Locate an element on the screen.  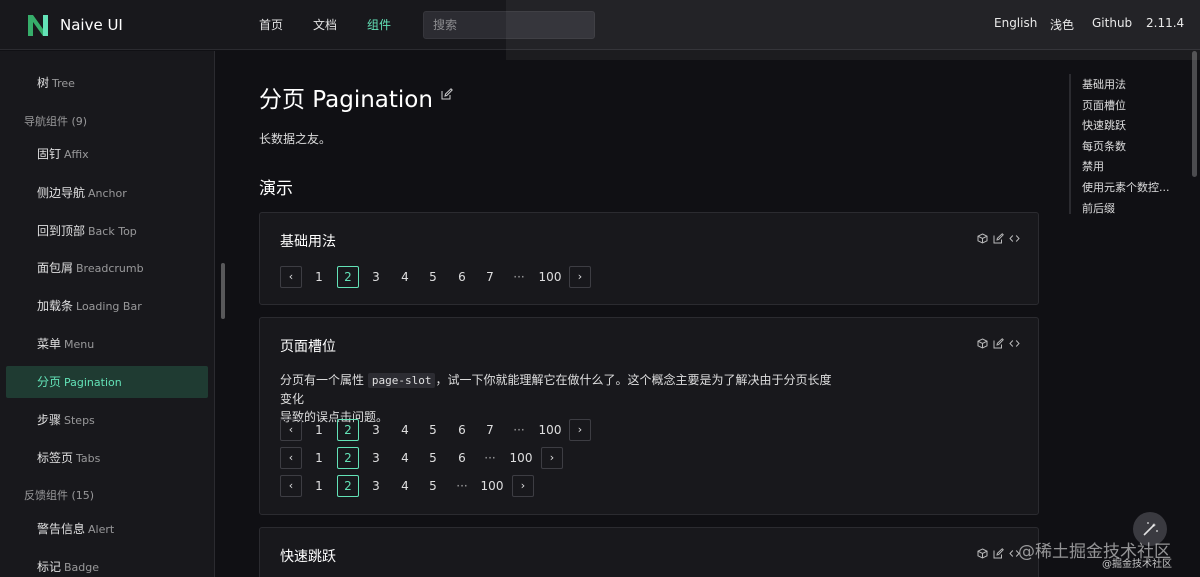
sidebar-scrollbar is located at coordinates (223, 291).